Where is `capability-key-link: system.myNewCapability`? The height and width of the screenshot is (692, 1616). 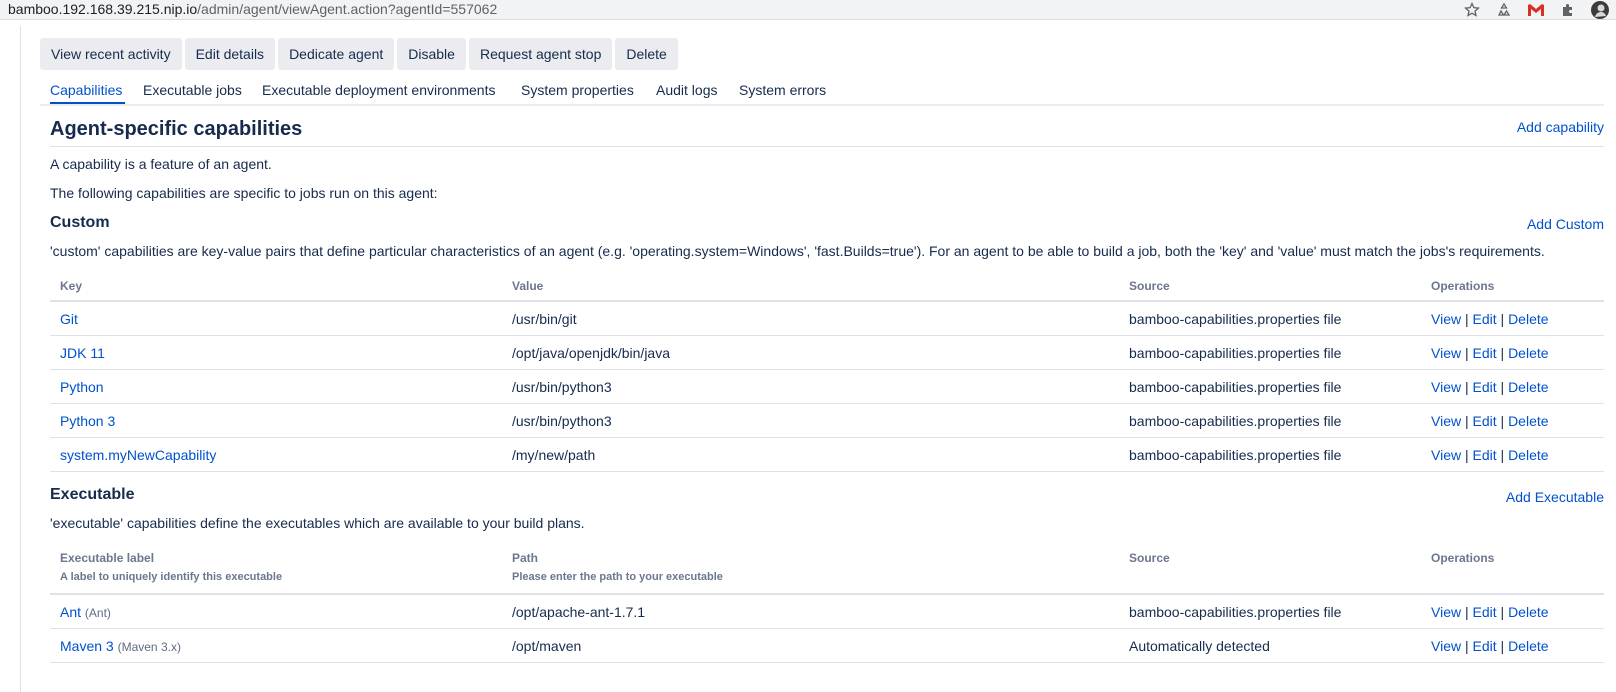 capability-key-link: system.myNewCapability is located at coordinates (138, 455).